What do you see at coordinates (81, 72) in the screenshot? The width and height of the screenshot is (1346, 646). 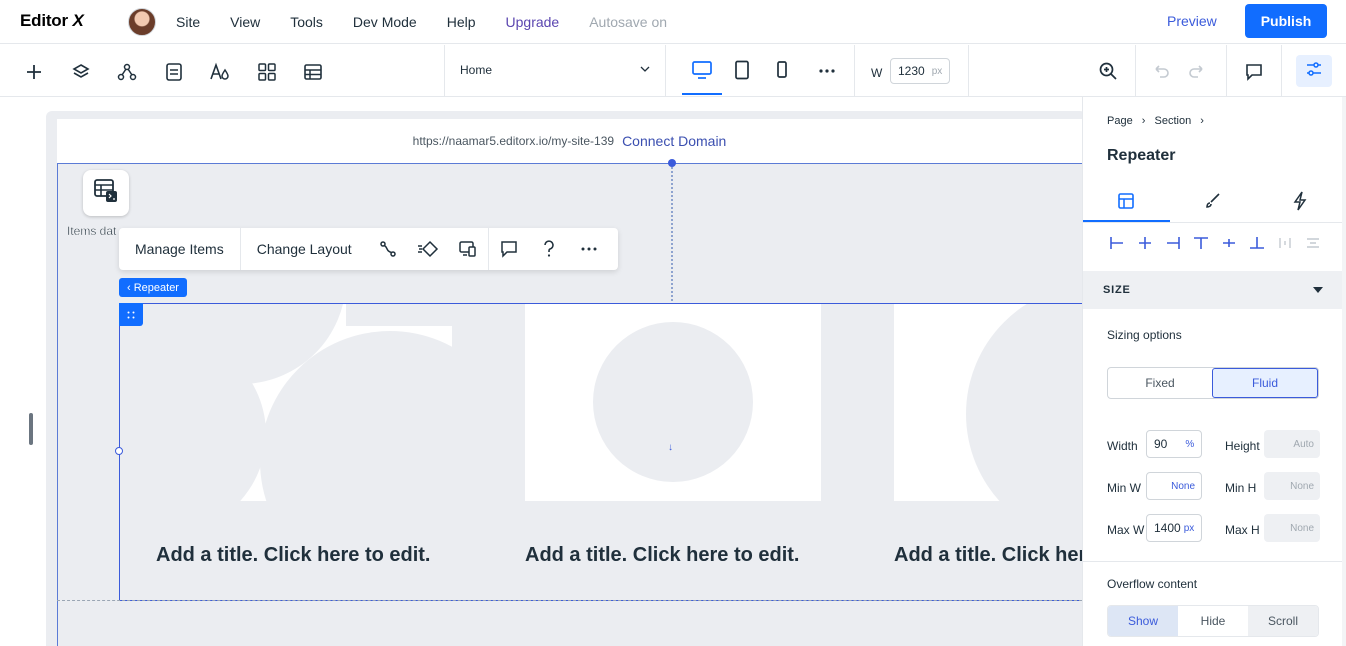 I see `layers-icon` at bounding box center [81, 72].